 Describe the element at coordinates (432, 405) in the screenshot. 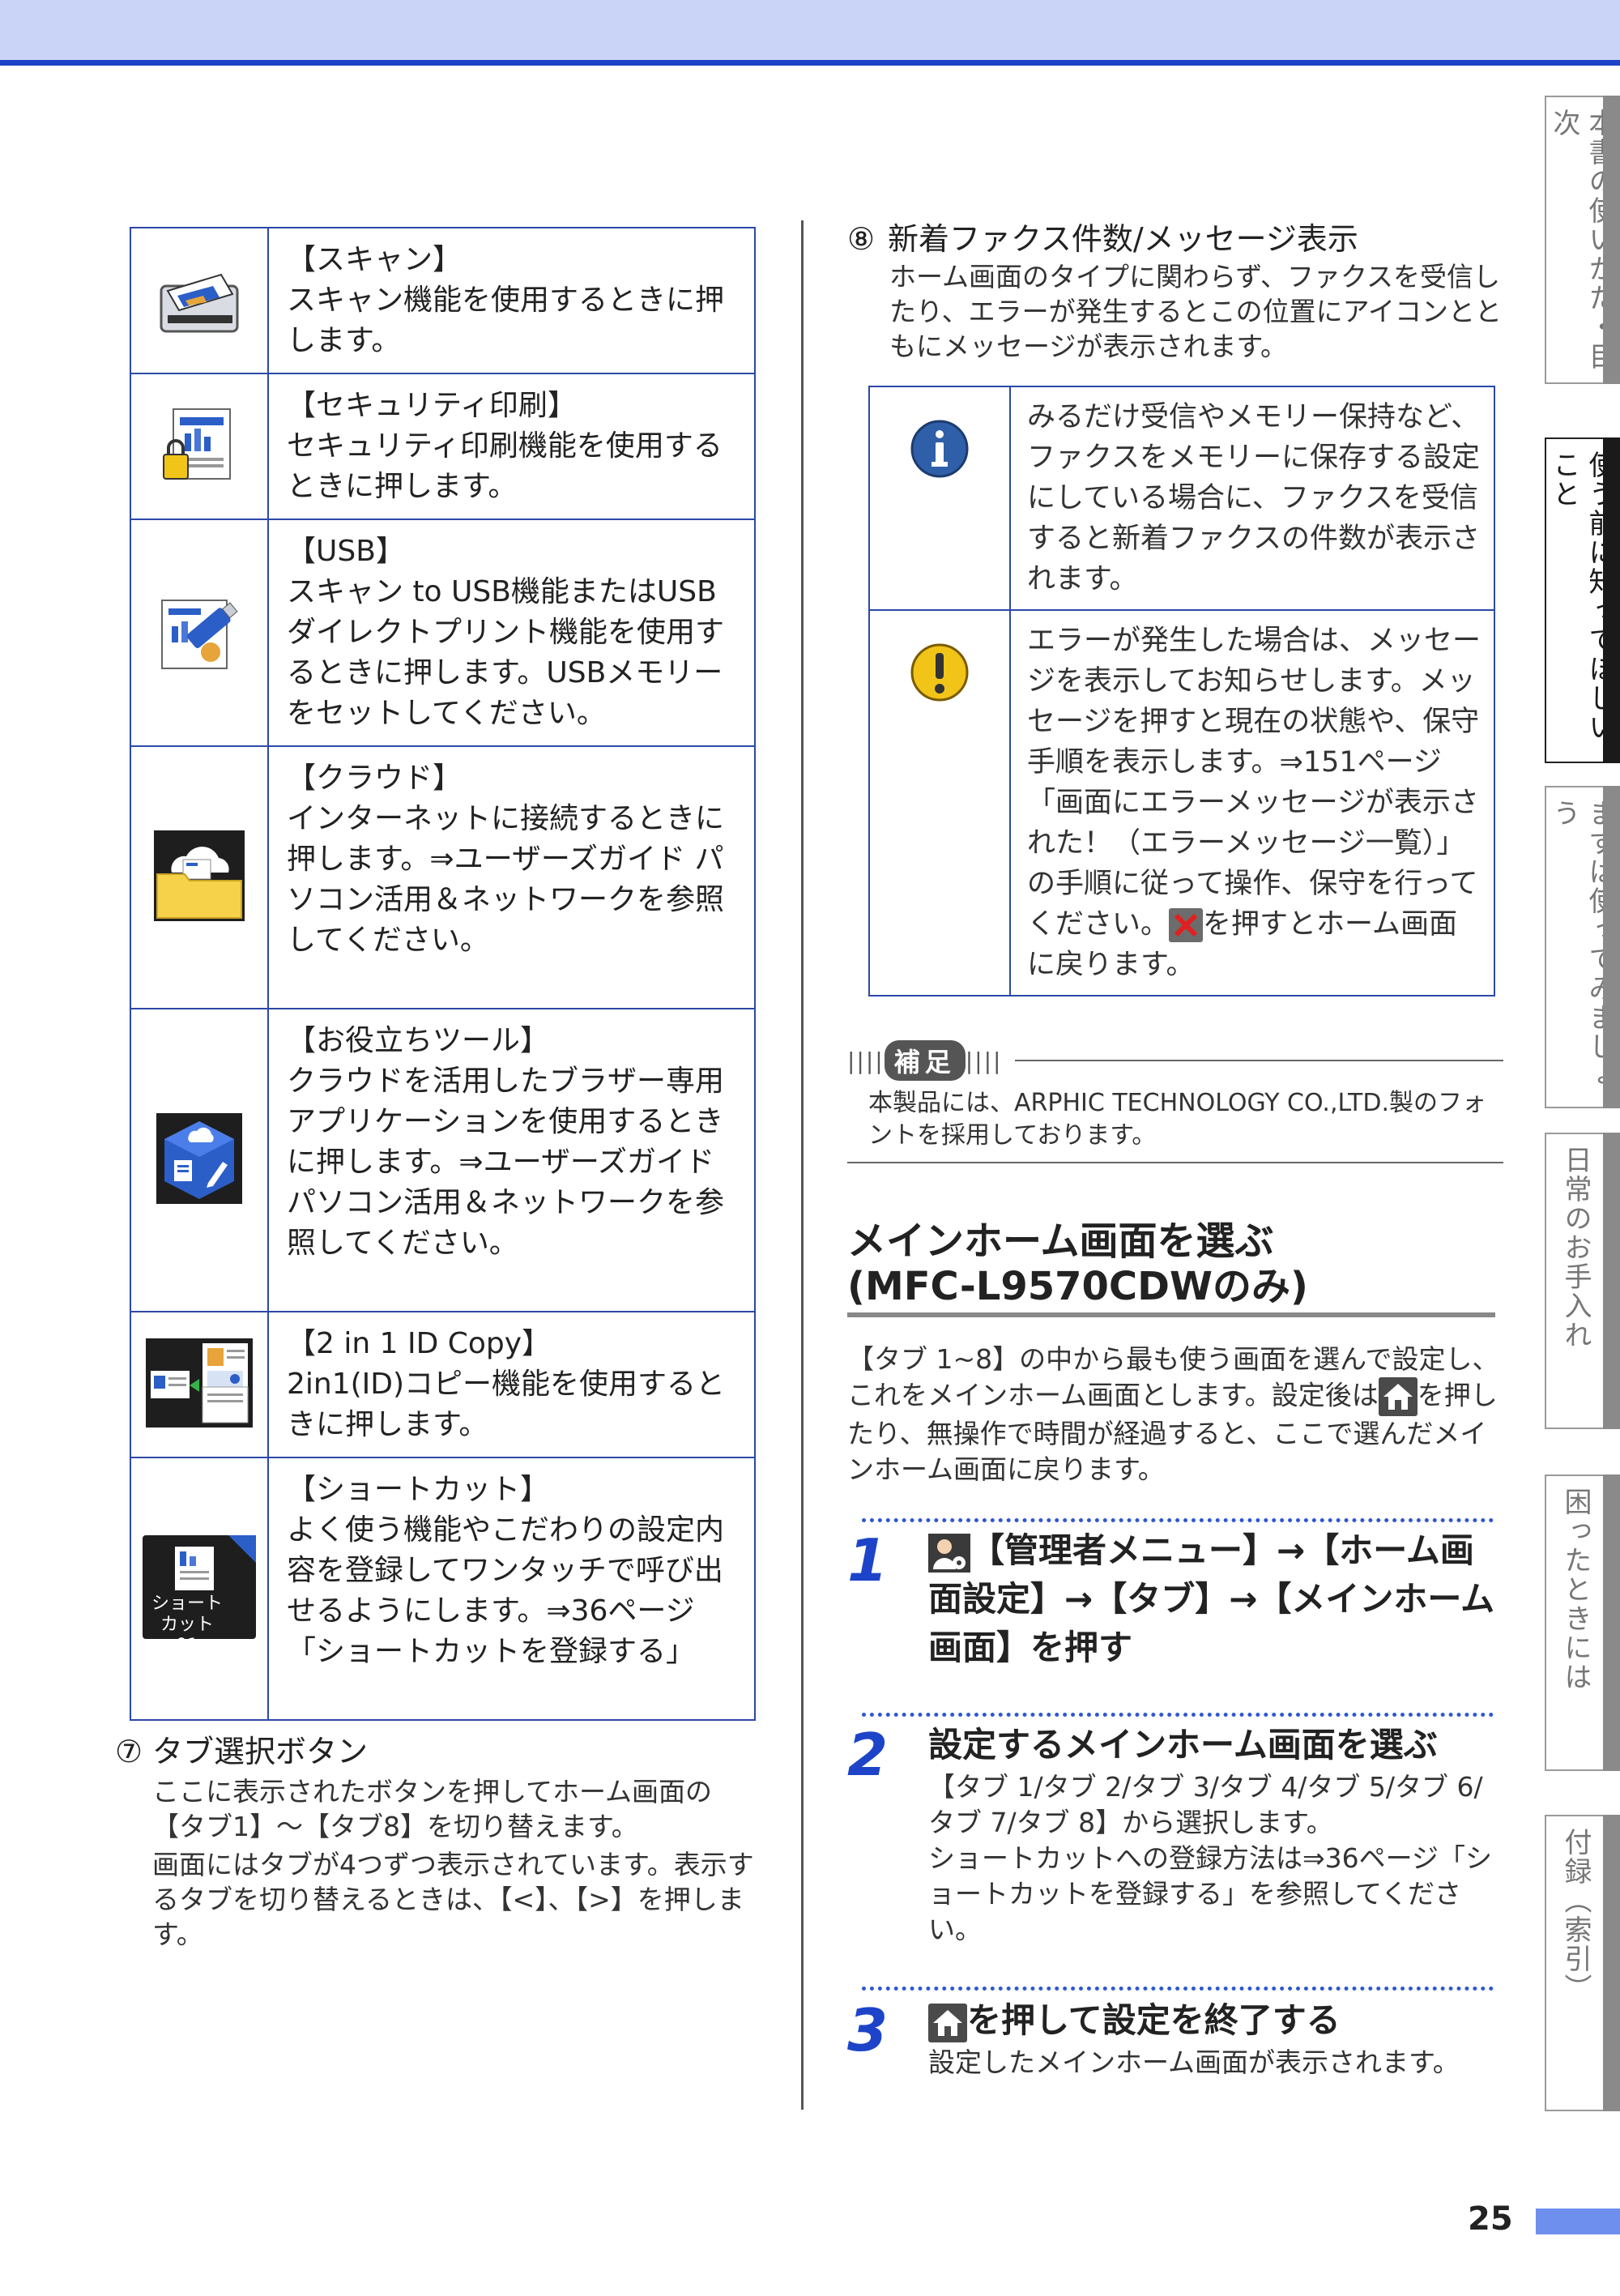

I see `secure-print-title: 【セキュリティ印刷】` at that location.